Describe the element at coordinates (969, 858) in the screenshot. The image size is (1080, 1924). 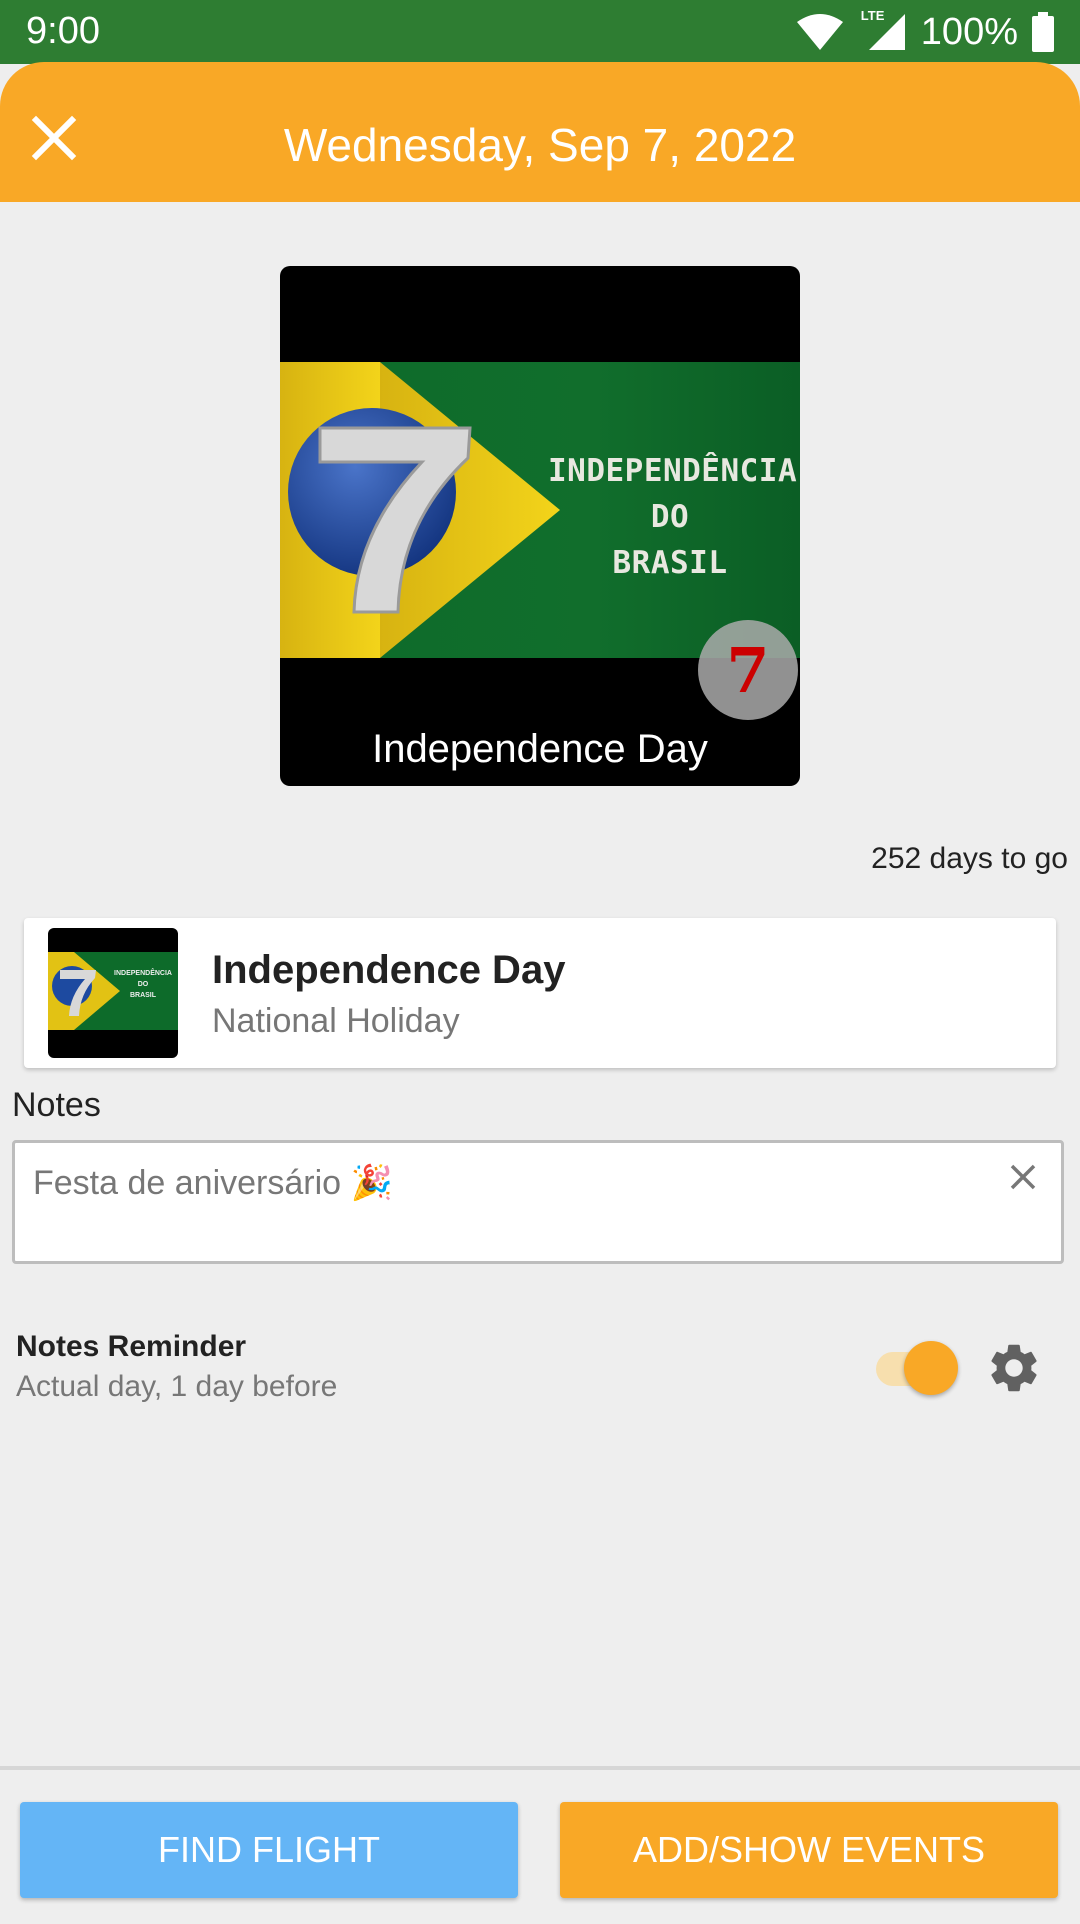
I see `countdown-text: 252 days to go` at that location.